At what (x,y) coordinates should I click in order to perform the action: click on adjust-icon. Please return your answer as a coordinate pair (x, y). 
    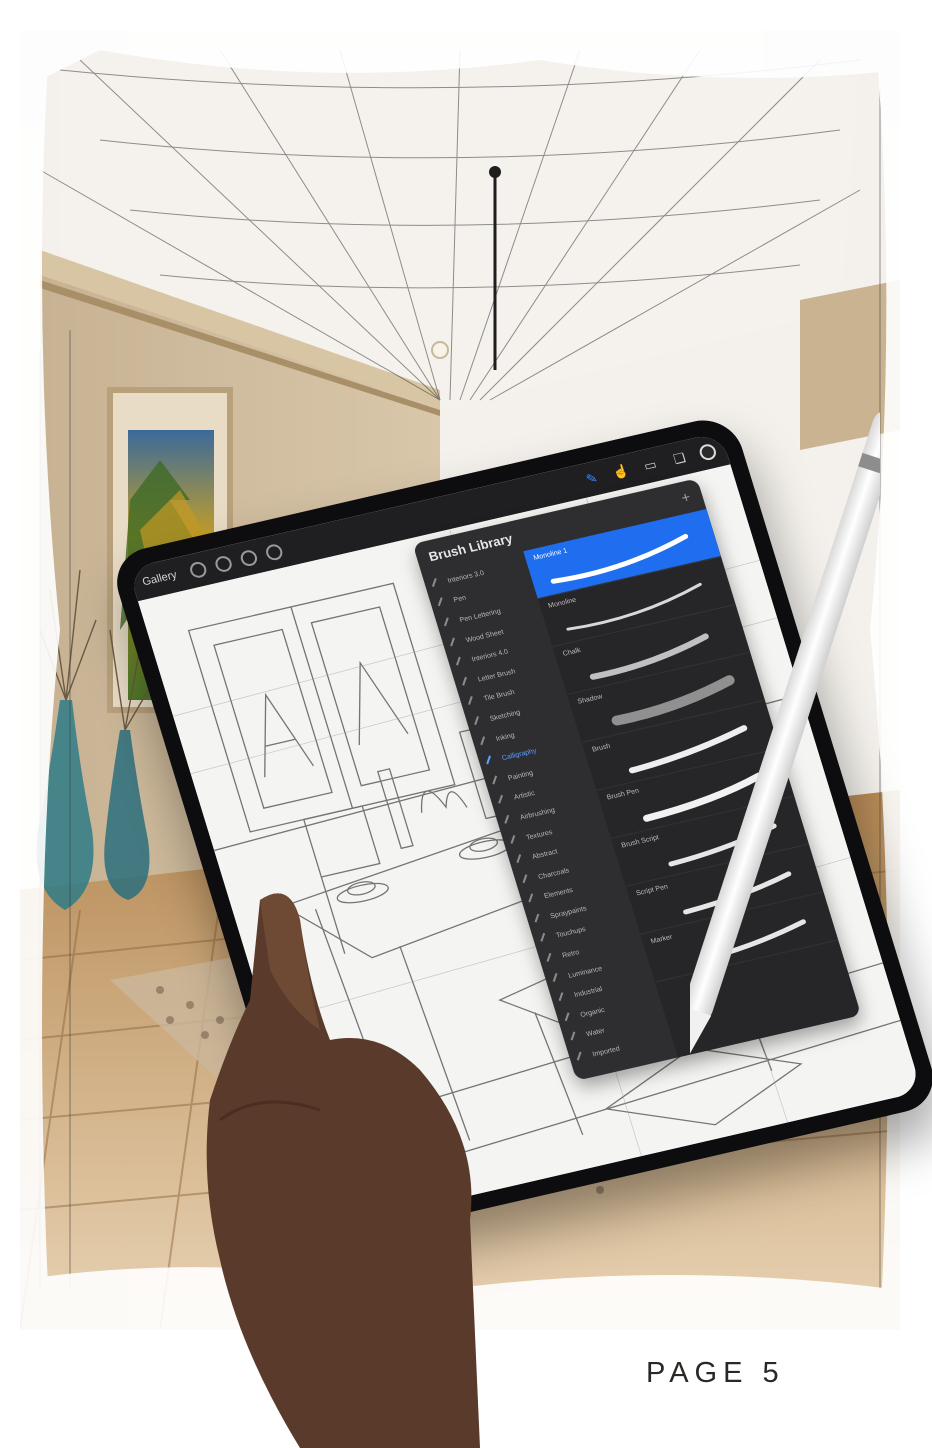
    Looking at the image, I should click on (274, 552).